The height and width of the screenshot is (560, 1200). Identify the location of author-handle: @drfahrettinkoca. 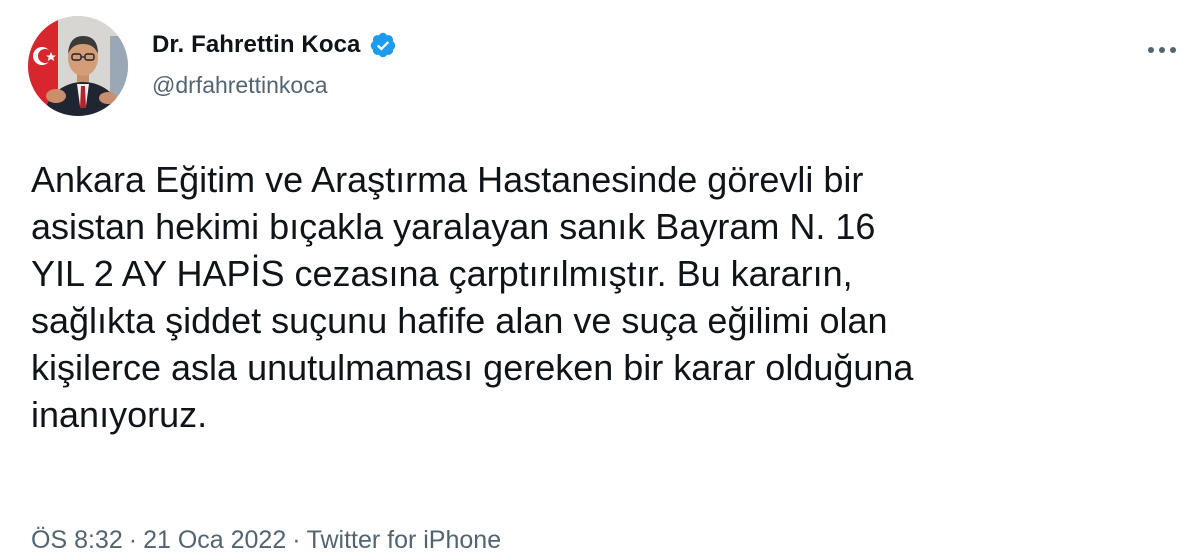
(274, 85).